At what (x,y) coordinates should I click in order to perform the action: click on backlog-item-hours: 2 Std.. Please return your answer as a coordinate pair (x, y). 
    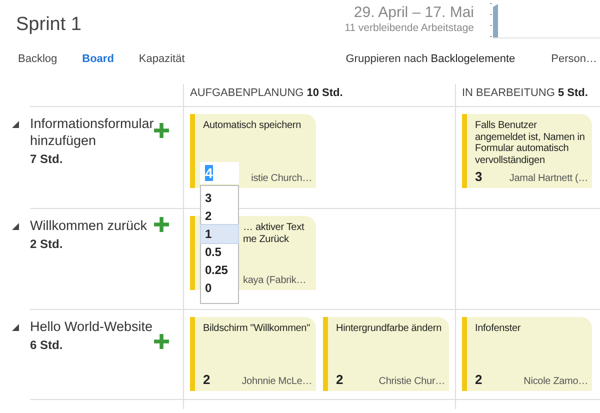
    Looking at the image, I should click on (46, 244).